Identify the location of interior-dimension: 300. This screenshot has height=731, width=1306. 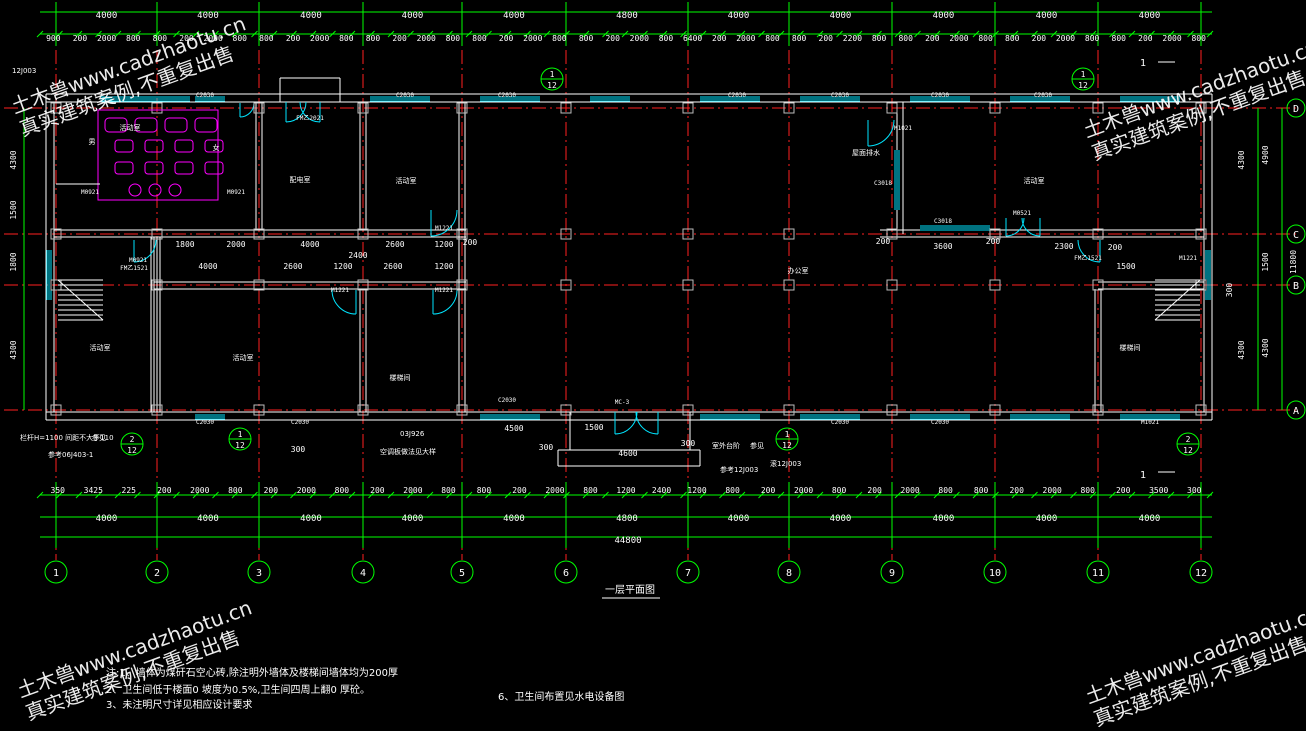
(688, 443).